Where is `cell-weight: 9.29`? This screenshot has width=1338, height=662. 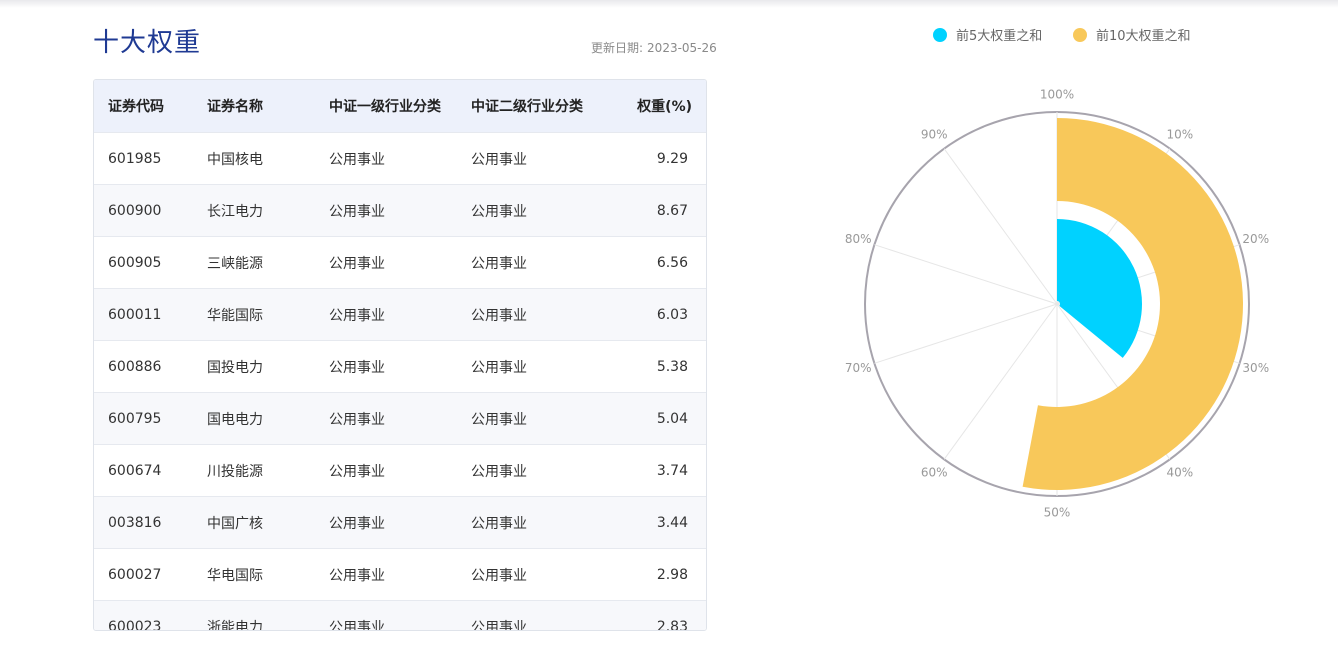 cell-weight: 9.29 is located at coordinates (659, 158).